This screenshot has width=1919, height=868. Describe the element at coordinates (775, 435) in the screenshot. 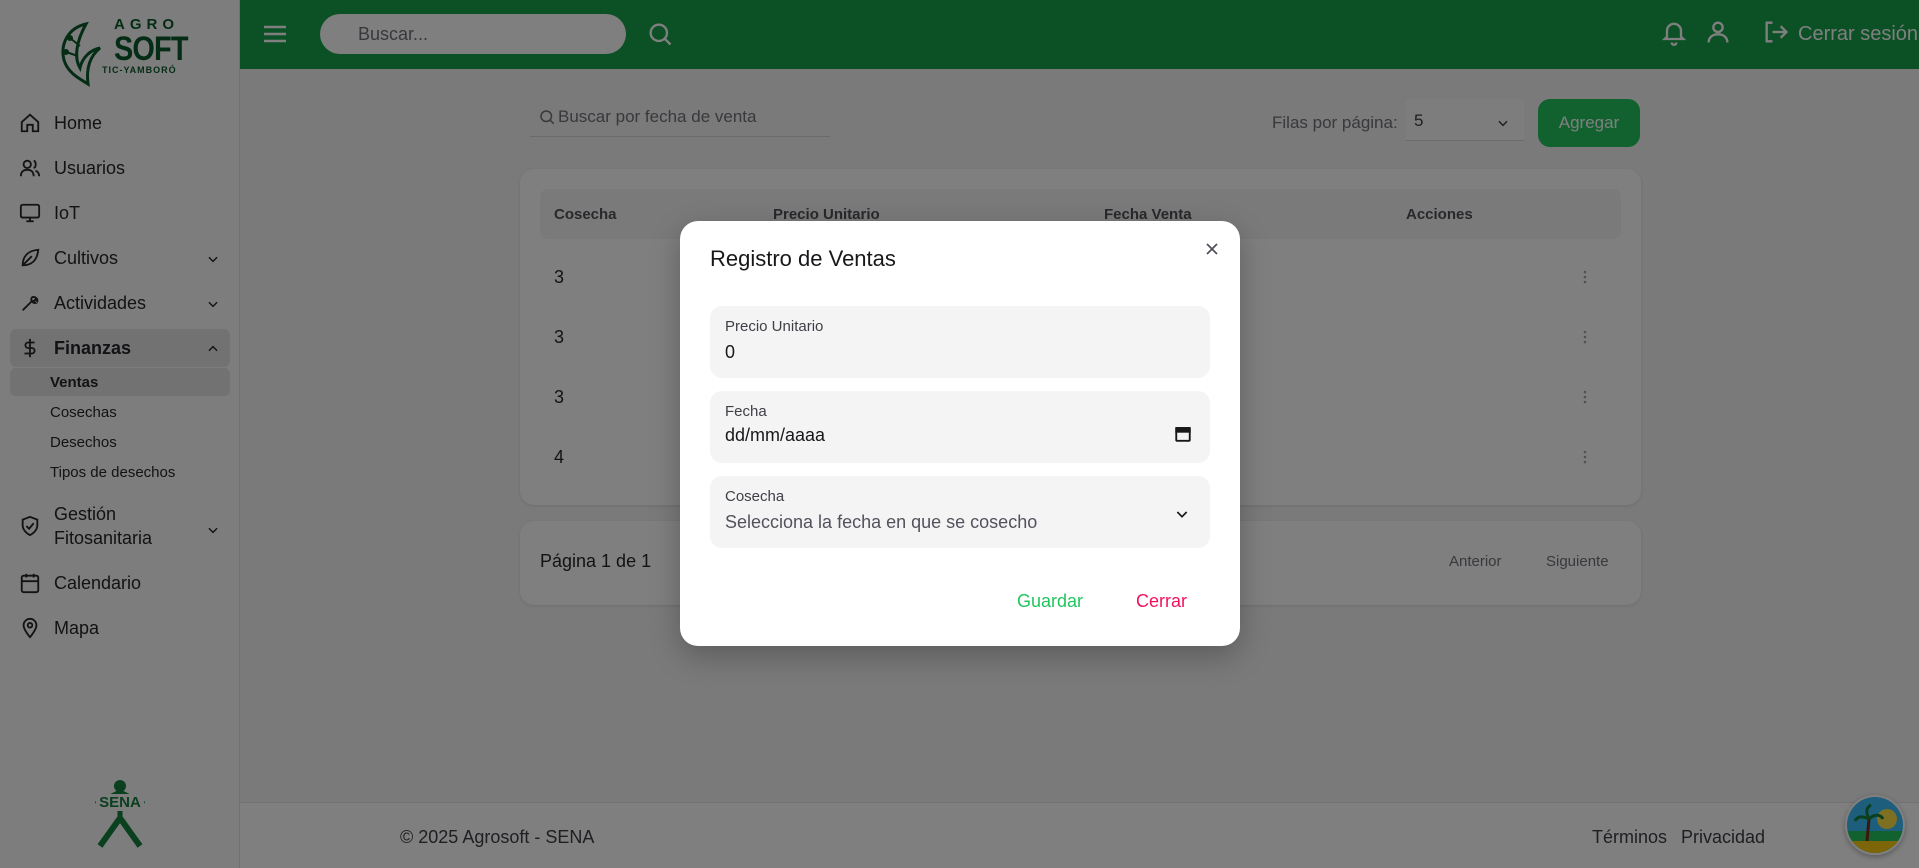

I see `date-value: dd/mm/aaaa` at that location.